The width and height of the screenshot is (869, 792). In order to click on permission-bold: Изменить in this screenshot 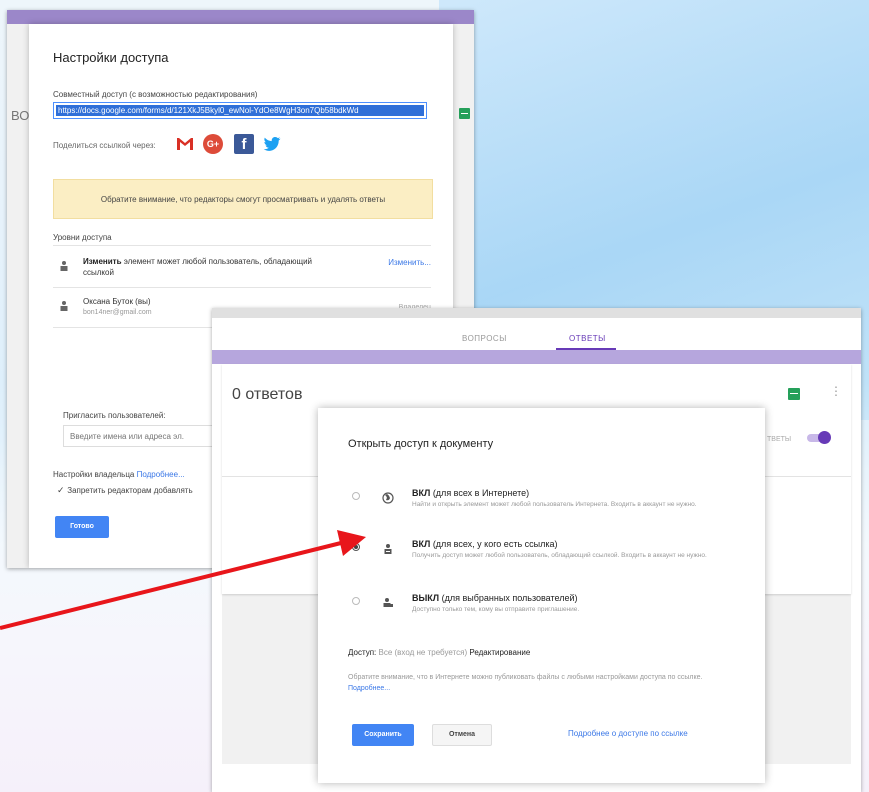, I will do `click(102, 261)`.